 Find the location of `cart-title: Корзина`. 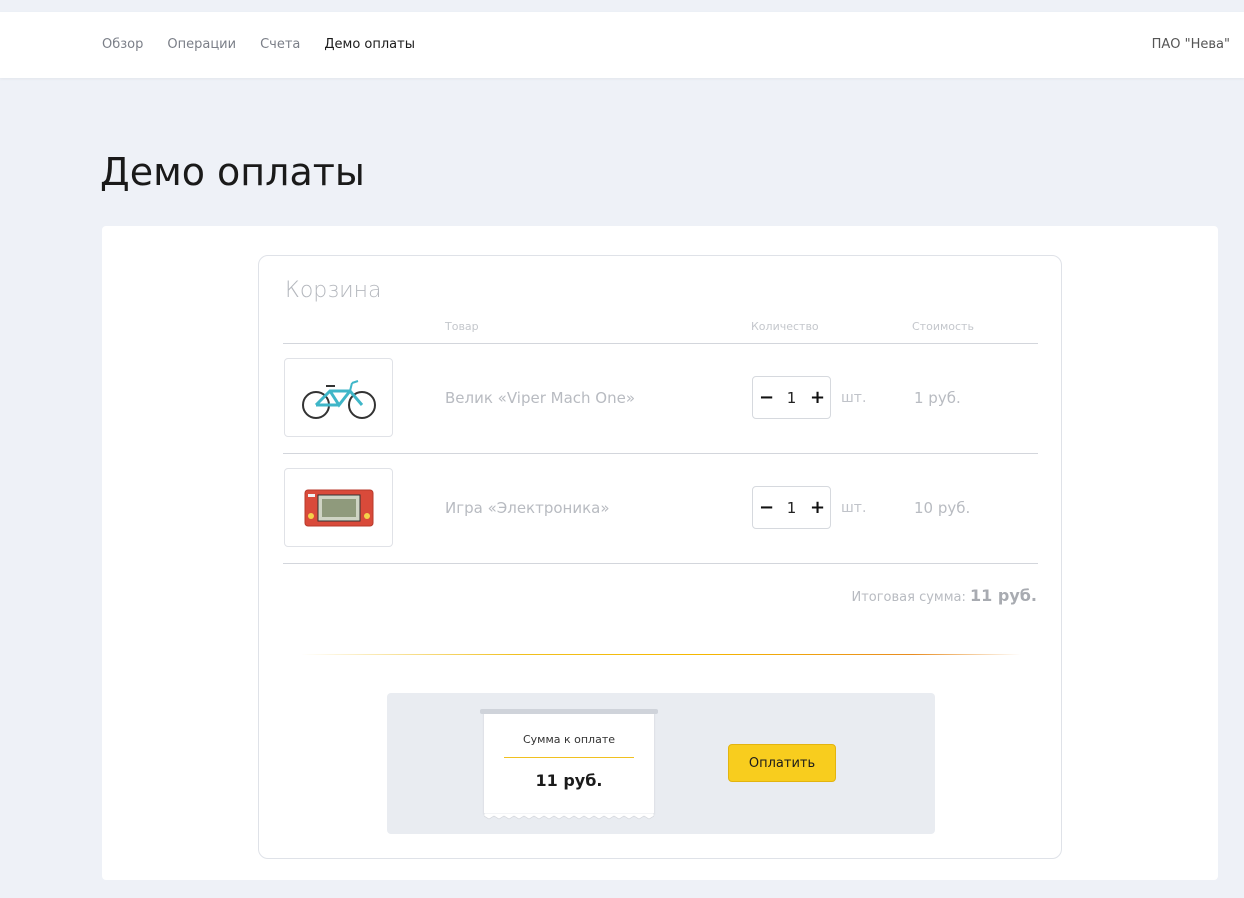

cart-title: Корзина is located at coordinates (333, 290).